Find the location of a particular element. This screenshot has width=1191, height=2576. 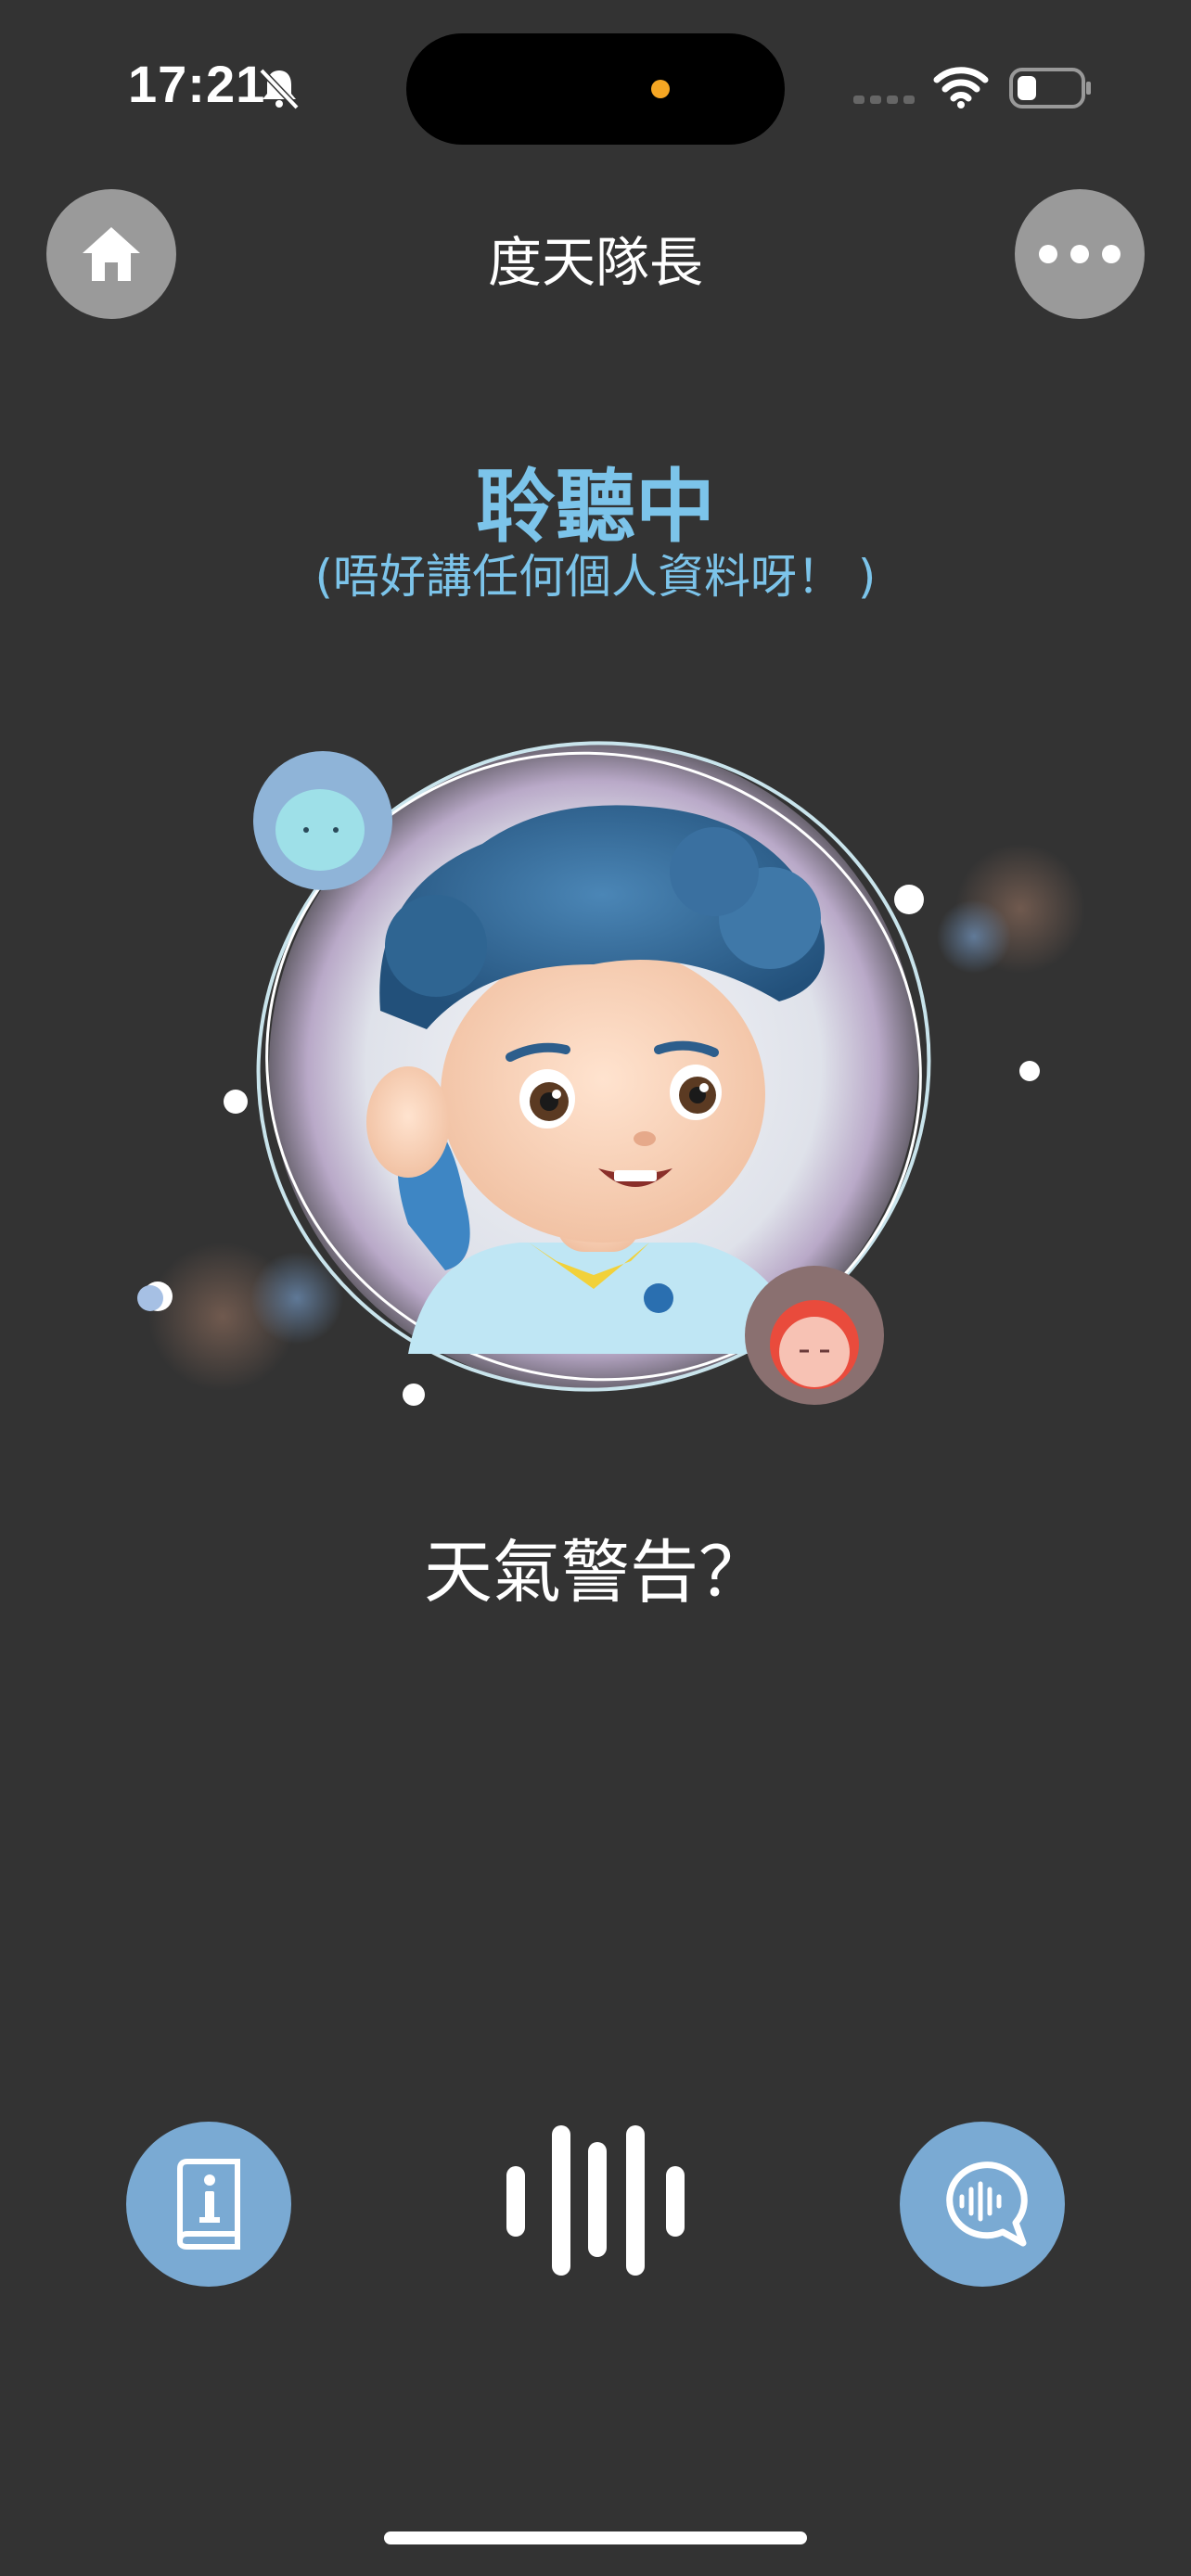

dynamic-island is located at coordinates (595, 89).